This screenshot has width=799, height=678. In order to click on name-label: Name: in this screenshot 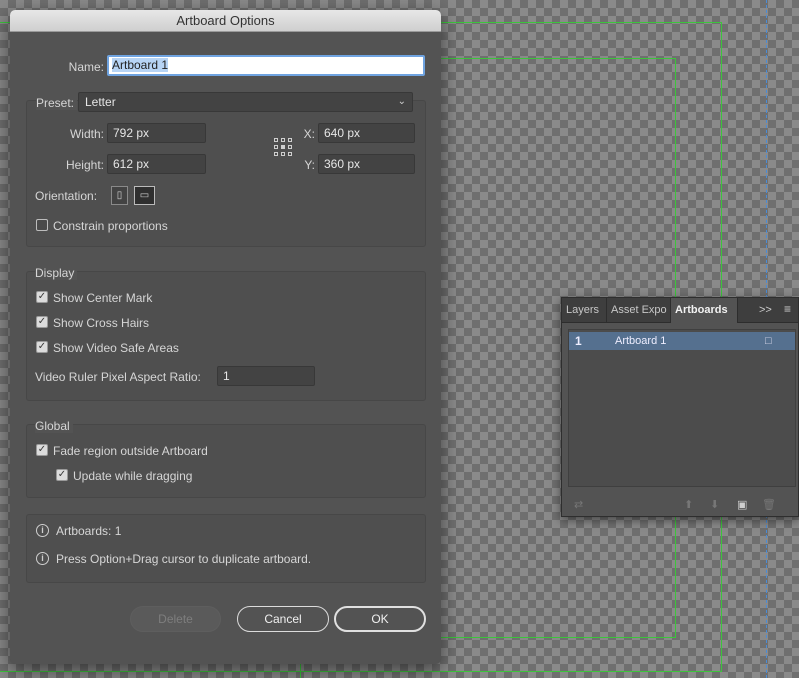, I will do `click(86, 67)`.